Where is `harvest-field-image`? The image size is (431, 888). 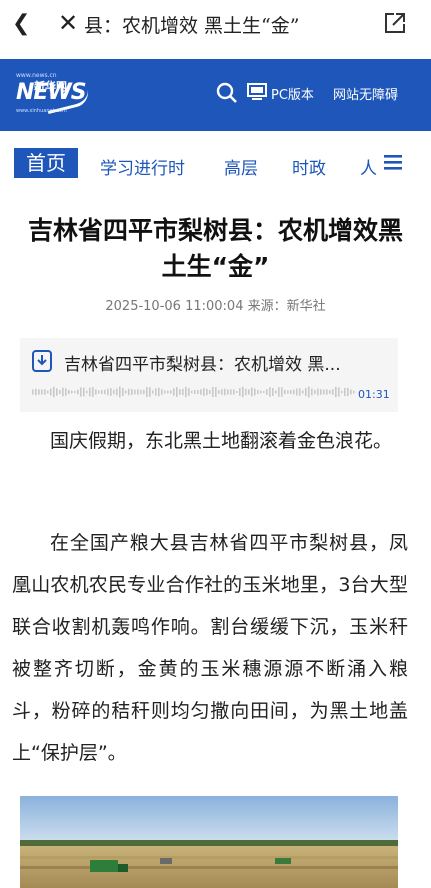
harvest-field-image is located at coordinates (209, 842).